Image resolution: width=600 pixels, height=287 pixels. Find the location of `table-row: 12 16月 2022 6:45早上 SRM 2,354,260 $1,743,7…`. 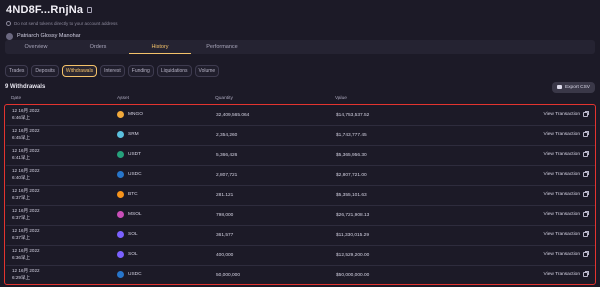

table-row: 12 16月 2022 6:45早上 SRM 2,354,260 $1,743,7… is located at coordinates (300, 135).